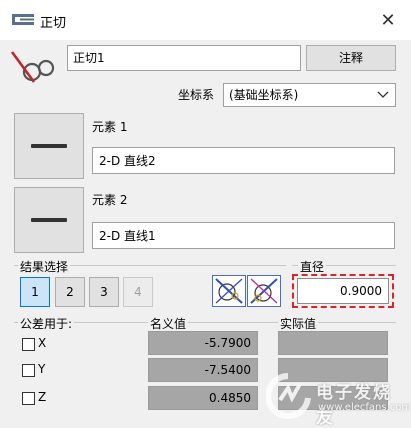 This screenshot has height=428, width=411. What do you see at coordinates (44, 266) in the screenshot?
I see `result-select-label: 结果选择` at bounding box center [44, 266].